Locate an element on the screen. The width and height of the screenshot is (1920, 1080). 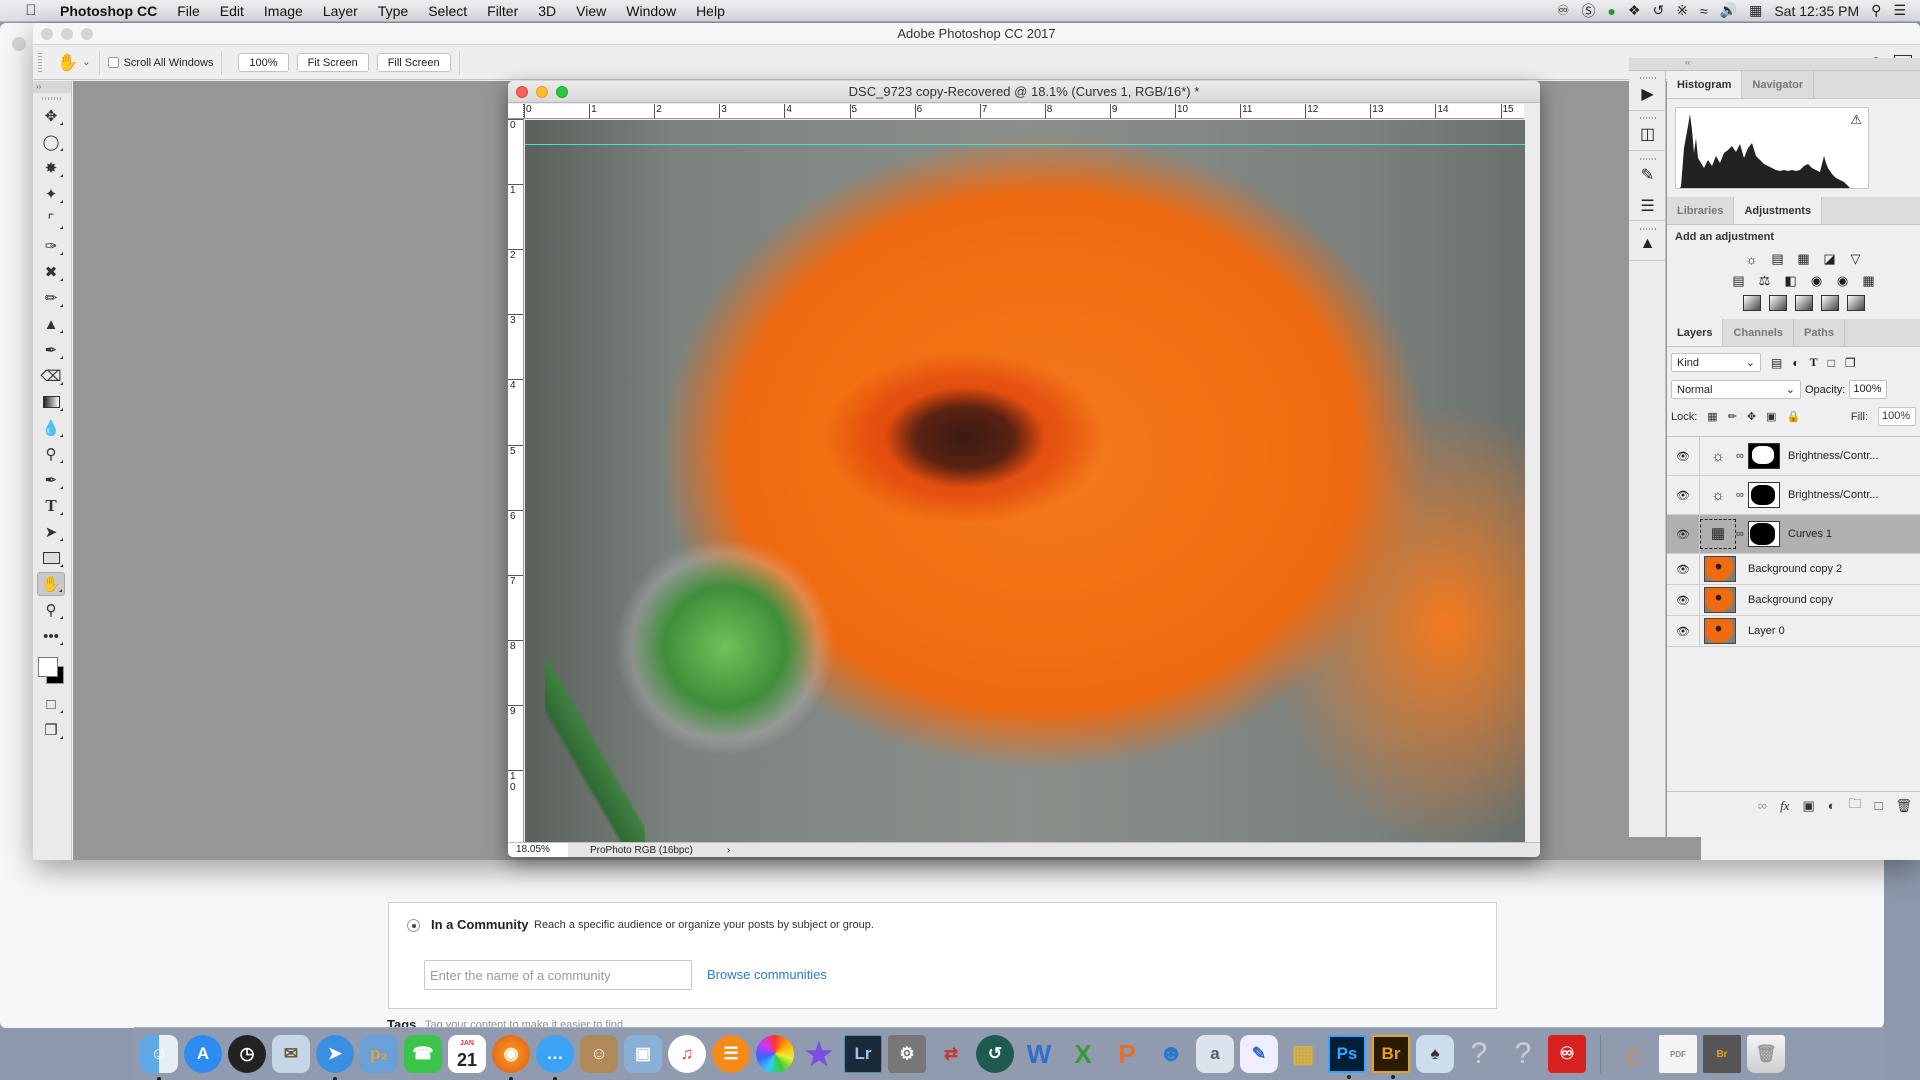
doc-zoom-button is located at coordinates (562, 92).